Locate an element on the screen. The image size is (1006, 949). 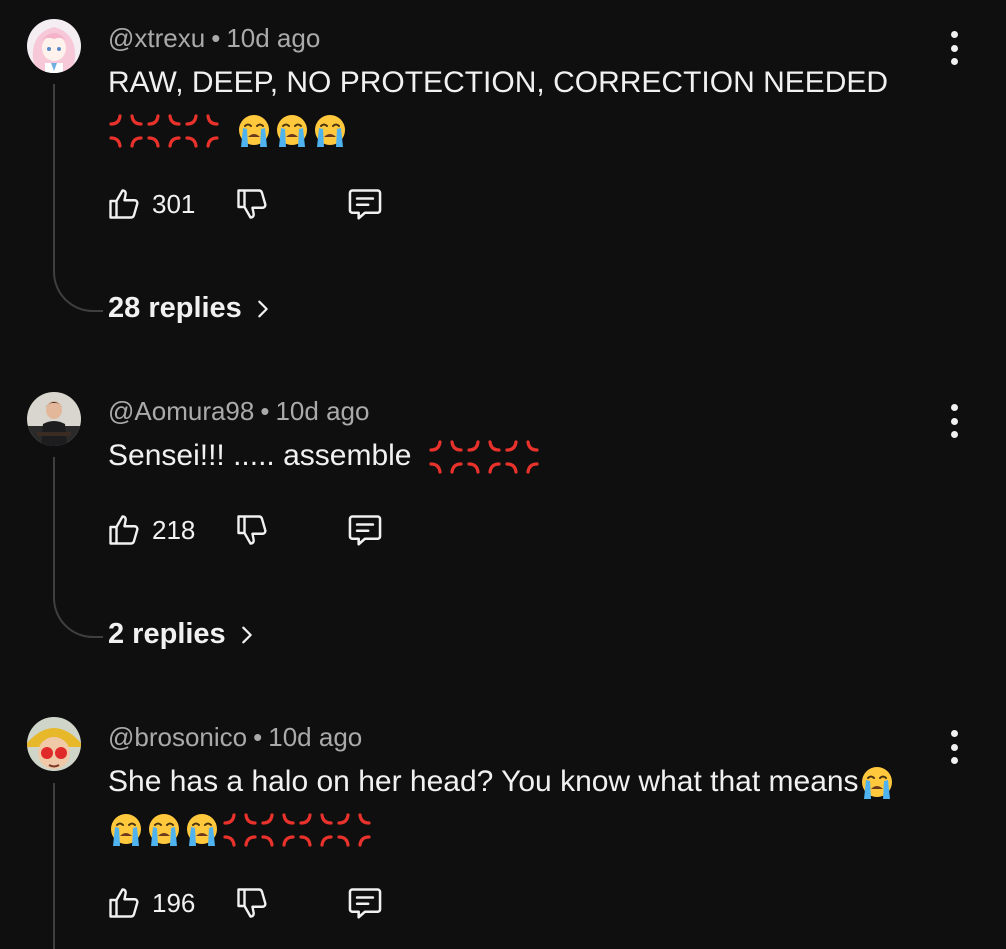
yellow-hat-avatar-icon is located at coordinates (54, 744).